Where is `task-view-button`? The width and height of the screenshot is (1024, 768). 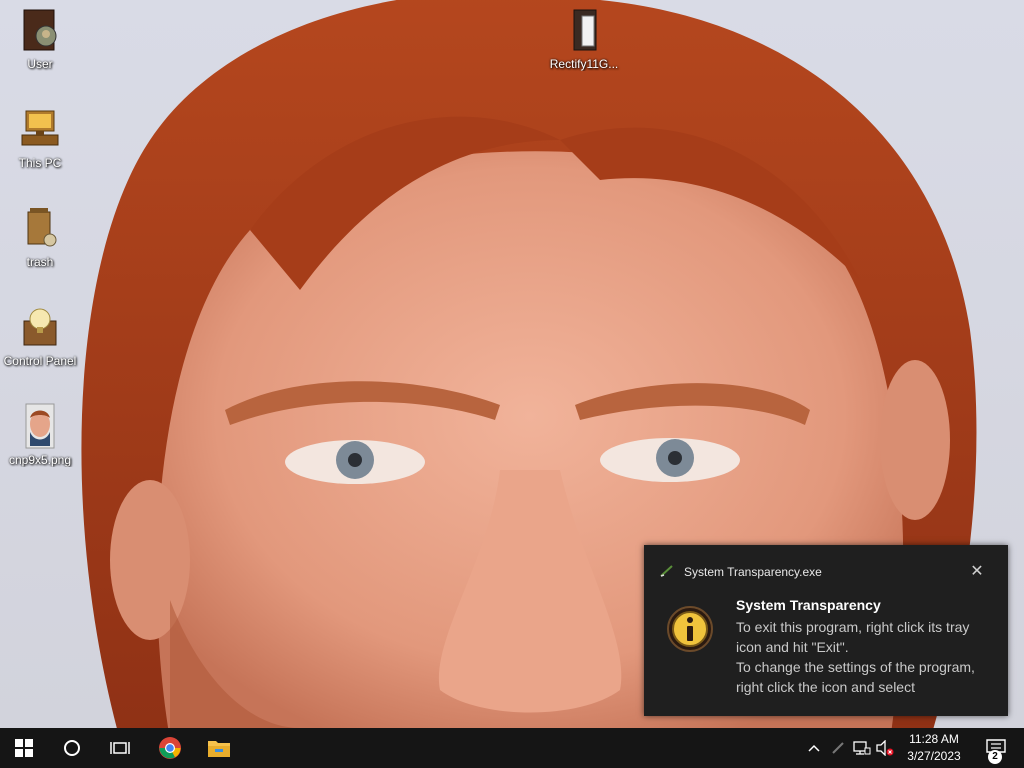 task-view-button is located at coordinates (120, 748).